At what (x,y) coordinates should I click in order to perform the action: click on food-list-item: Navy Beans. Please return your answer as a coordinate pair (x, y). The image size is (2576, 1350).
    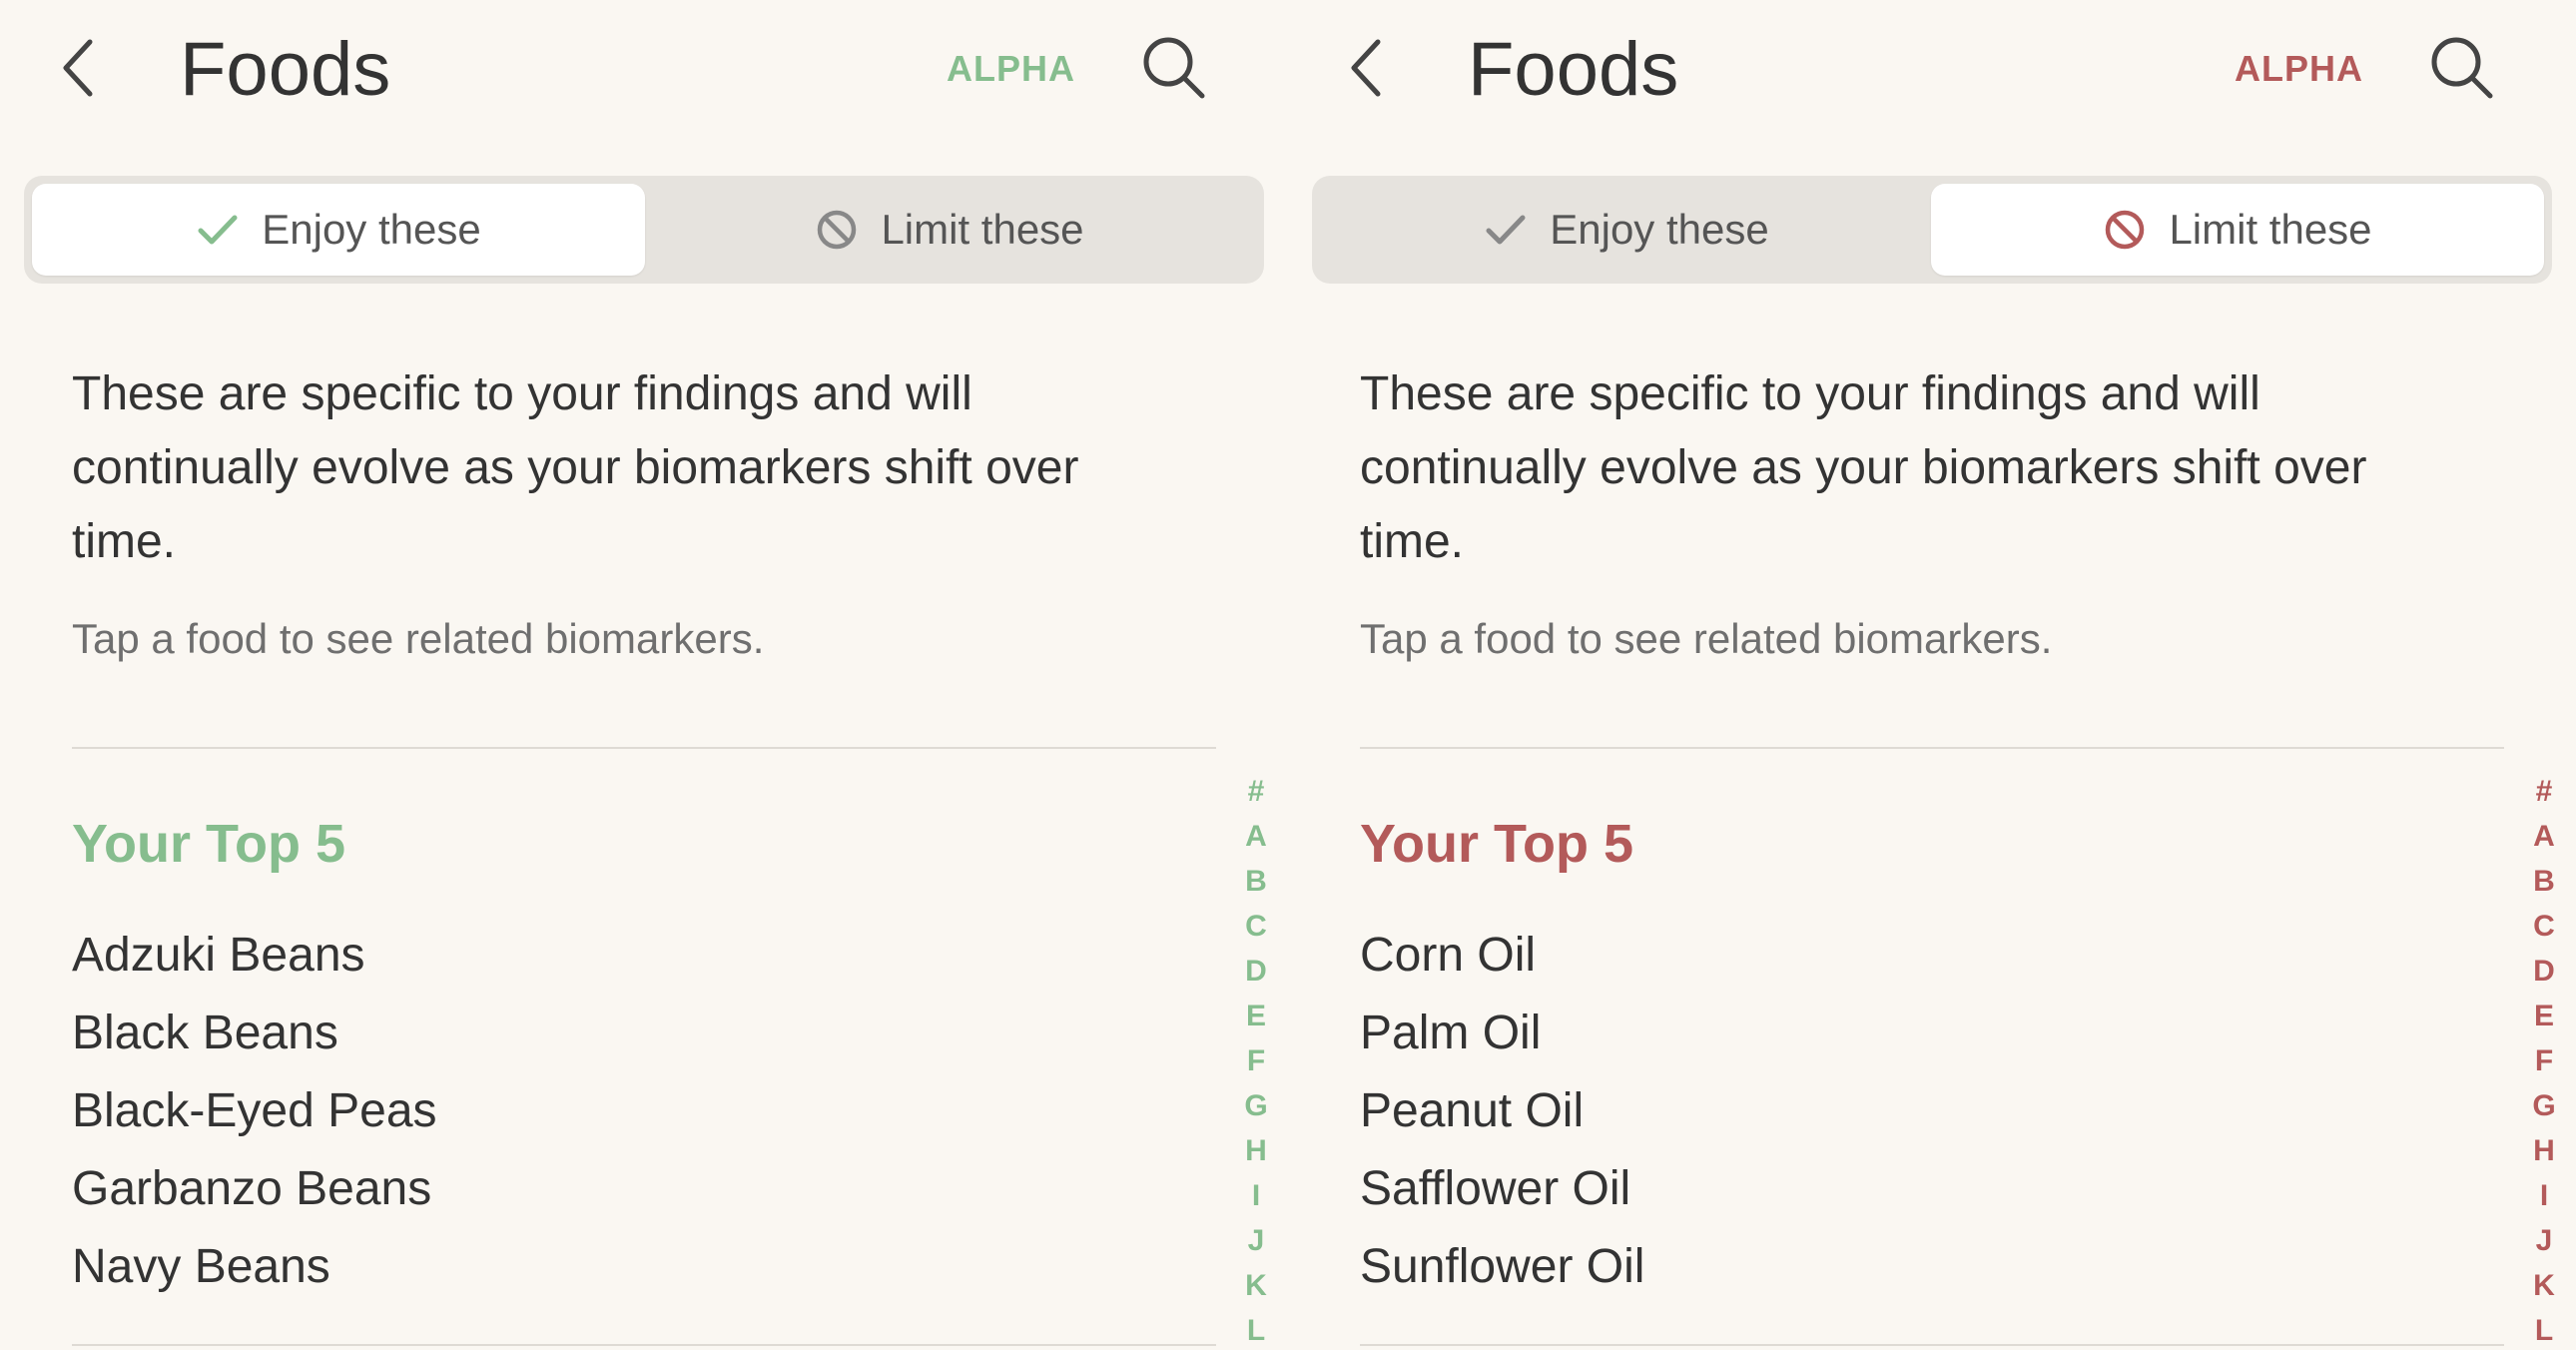
    Looking at the image, I should click on (254, 1267).